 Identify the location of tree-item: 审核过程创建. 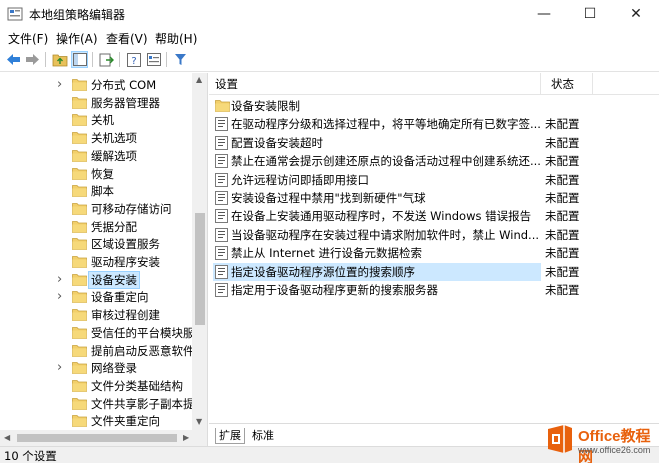
(96, 315).